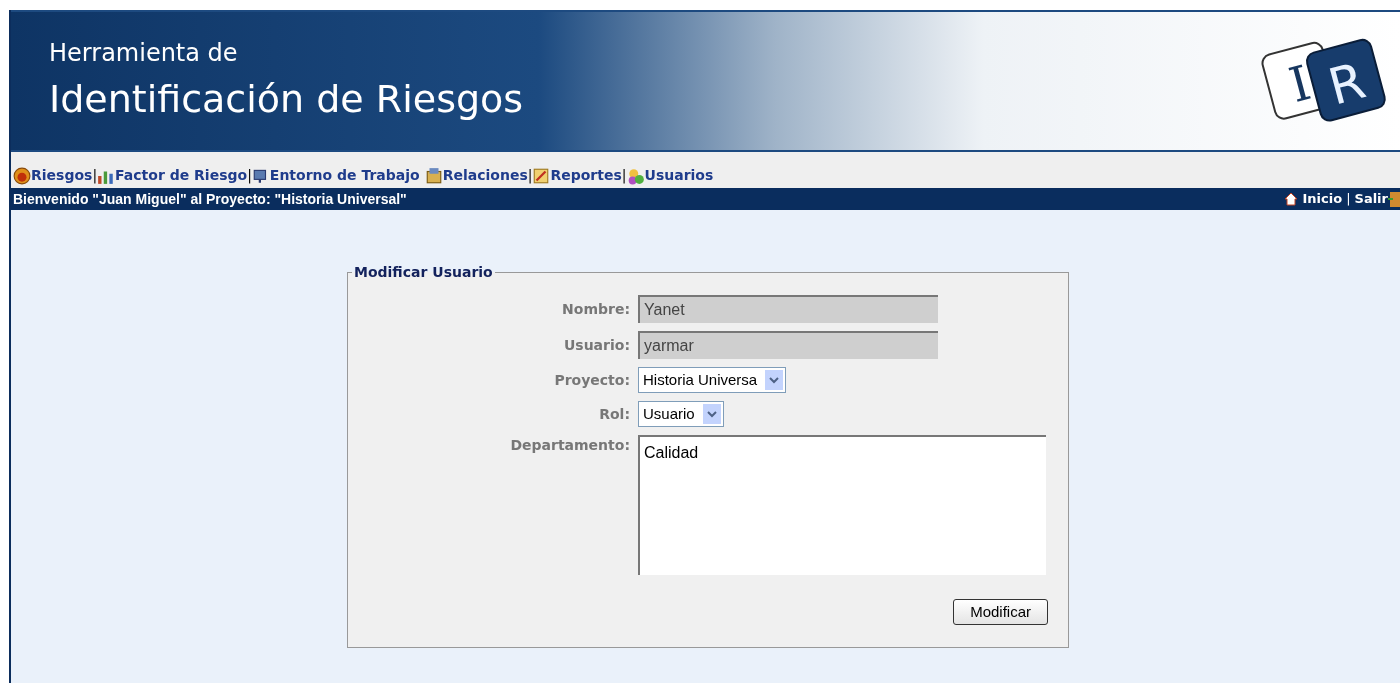 The height and width of the screenshot is (683, 1400). I want to click on nav-link: Relaciones, so click(485, 175).